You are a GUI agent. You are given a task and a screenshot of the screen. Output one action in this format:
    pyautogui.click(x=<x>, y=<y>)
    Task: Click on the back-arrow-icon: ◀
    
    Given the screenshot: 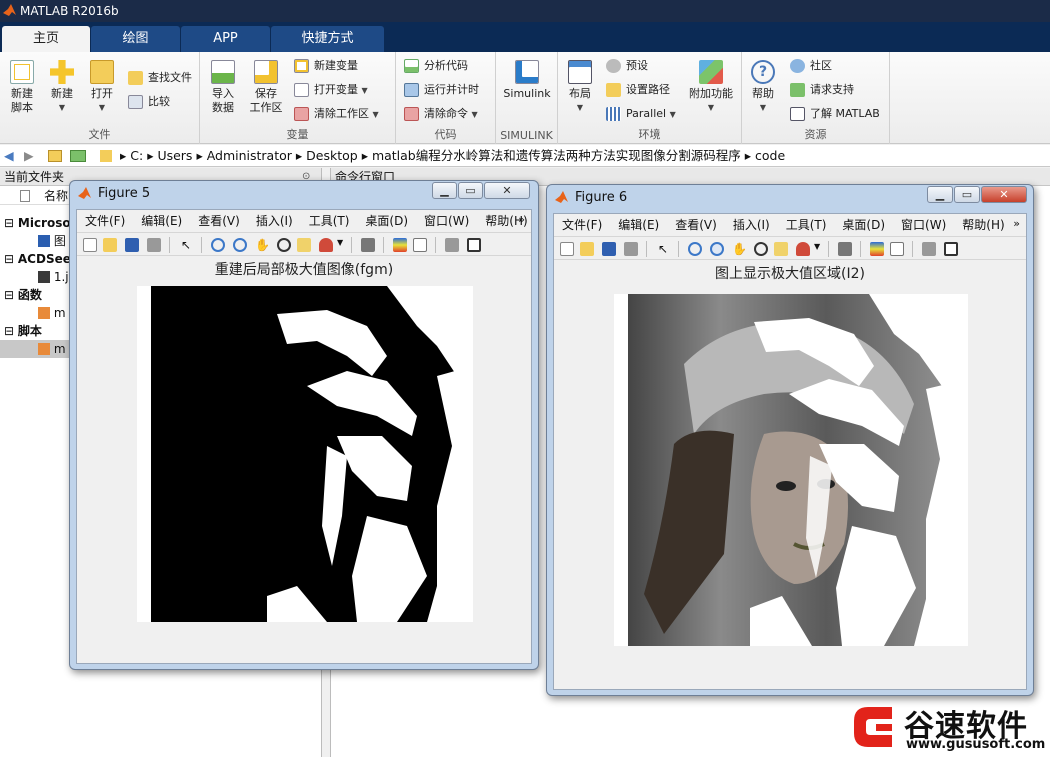 What is the action you would take?
    pyautogui.click(x=9, y=156)
    